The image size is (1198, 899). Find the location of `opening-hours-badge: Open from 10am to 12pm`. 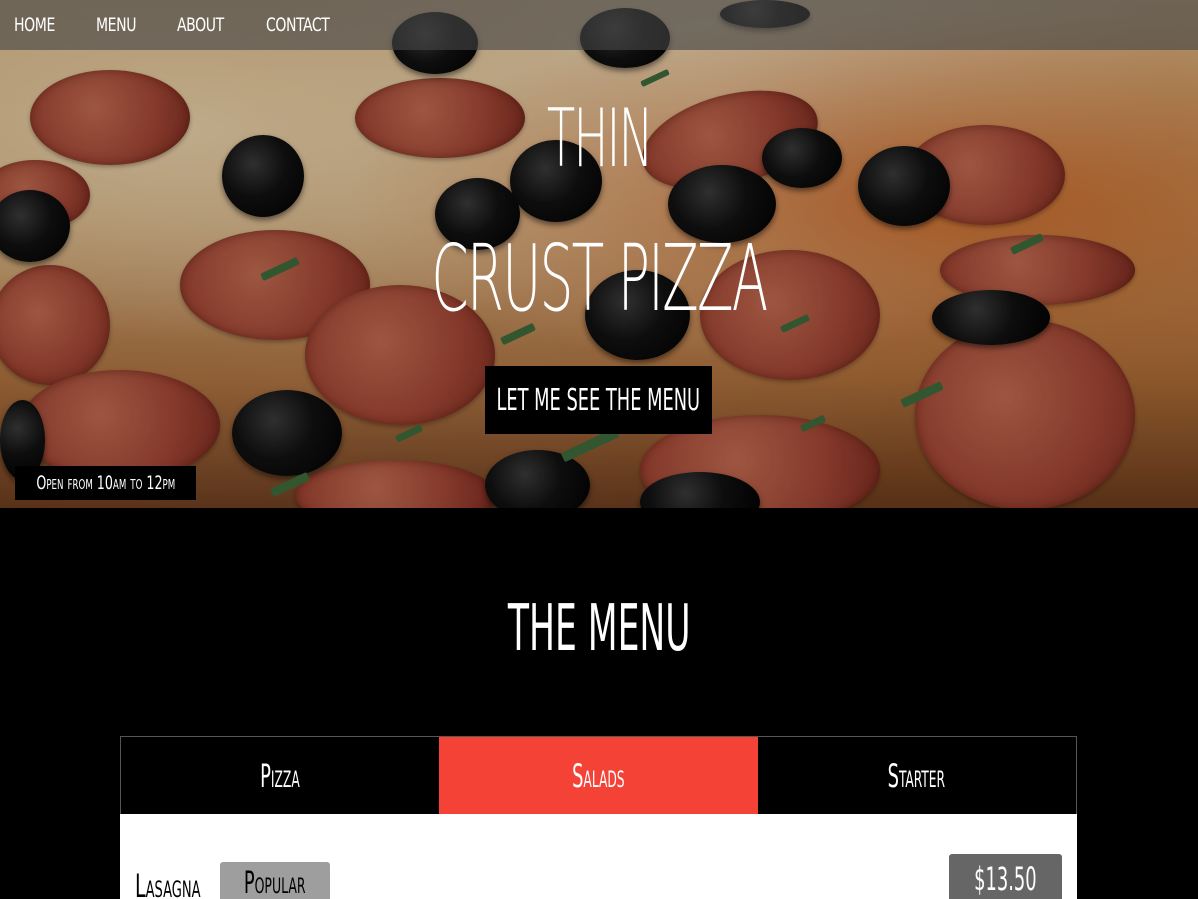

opening-hours-badge: Open from 10am to 12pm is located at coordinates (105, 483).